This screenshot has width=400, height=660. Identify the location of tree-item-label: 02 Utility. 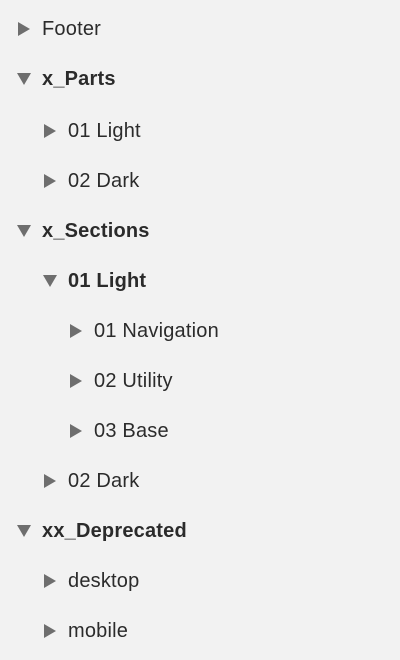
(133, 380).